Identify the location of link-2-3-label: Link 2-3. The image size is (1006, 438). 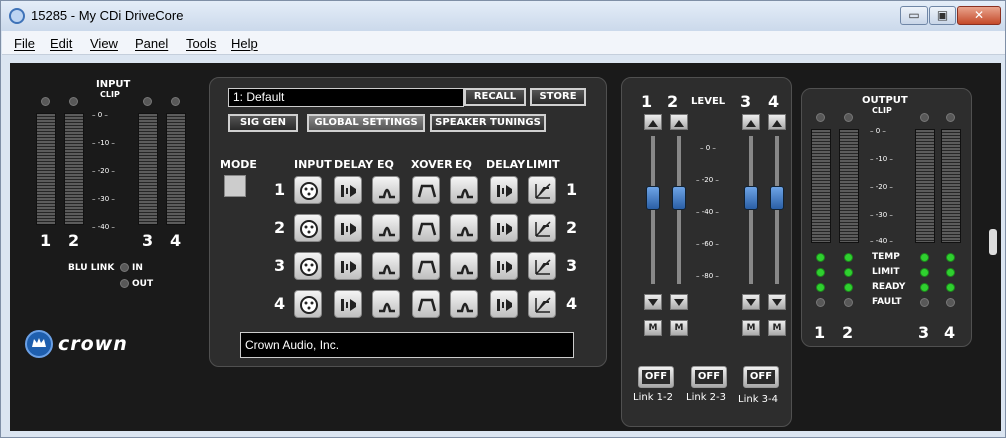
(706, 397).